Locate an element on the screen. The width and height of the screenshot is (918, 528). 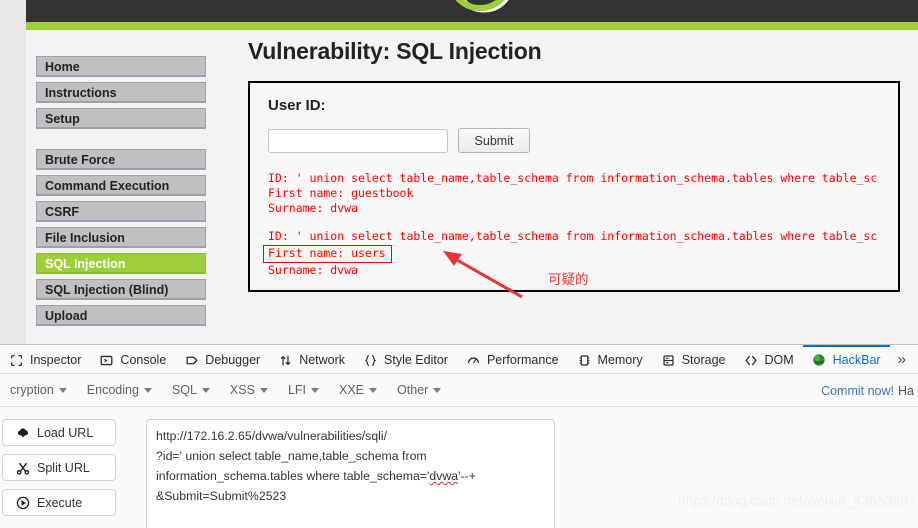
sidebar-item-setup: Setup is located at coordinates (121, 118).